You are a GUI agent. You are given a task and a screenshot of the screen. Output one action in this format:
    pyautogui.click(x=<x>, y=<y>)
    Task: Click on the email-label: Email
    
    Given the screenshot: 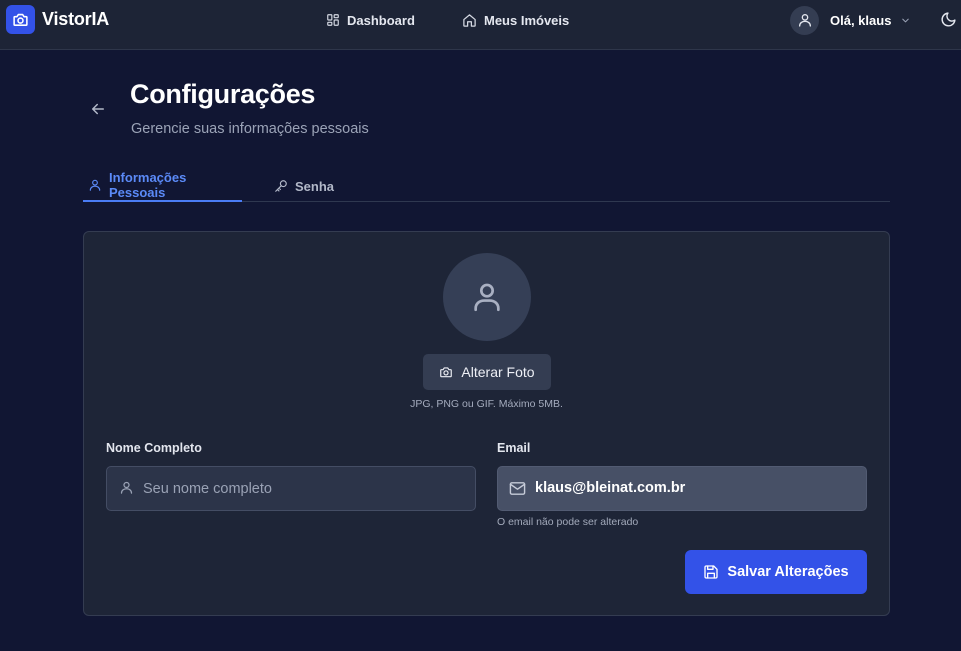 What is the action you would take?
    pyautogui.click(x=514, y=448)
    